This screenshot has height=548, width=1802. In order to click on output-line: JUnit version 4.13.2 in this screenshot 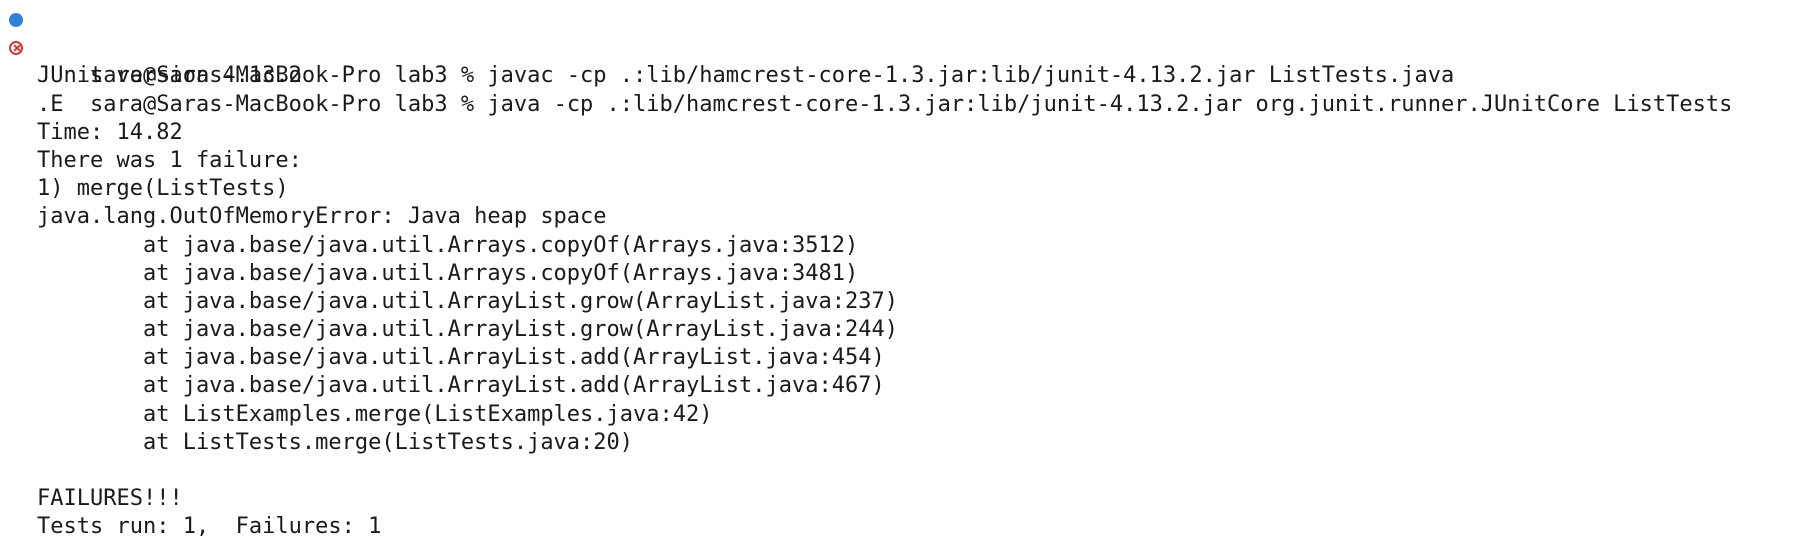, I will do `click(169, 76)`.